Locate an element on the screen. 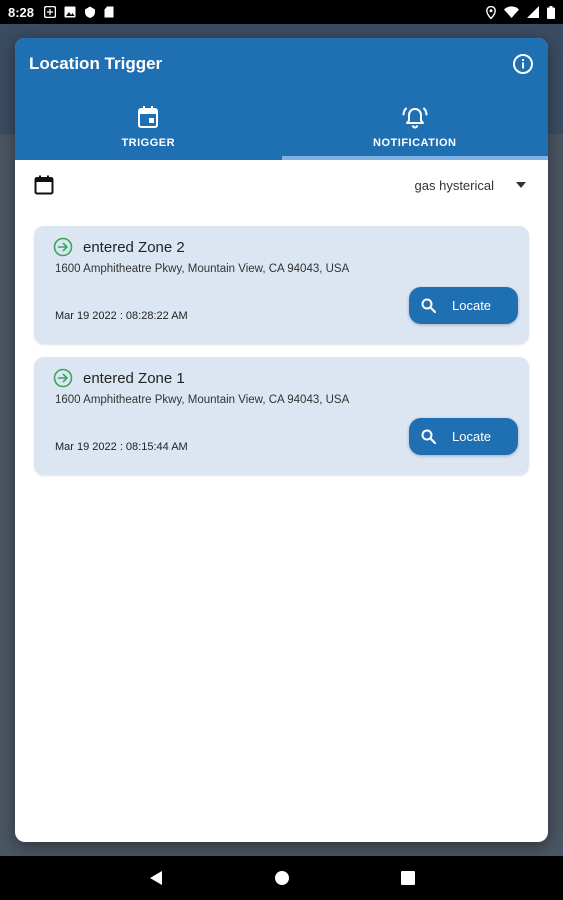 Image resolution: width=563 pixels, height=900 pixels. filter-row: gas hysterical is located at coordinates (281, 185).